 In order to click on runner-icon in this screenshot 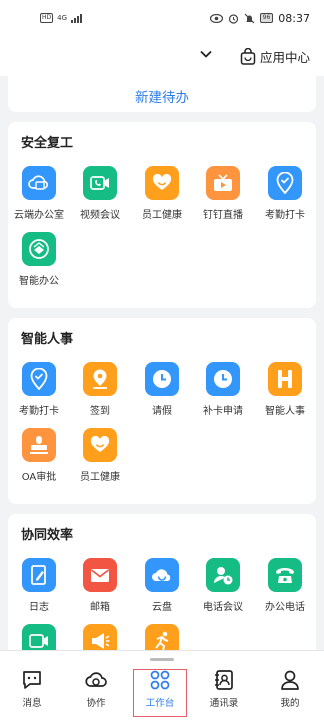, I will do `click(162, 640)`.